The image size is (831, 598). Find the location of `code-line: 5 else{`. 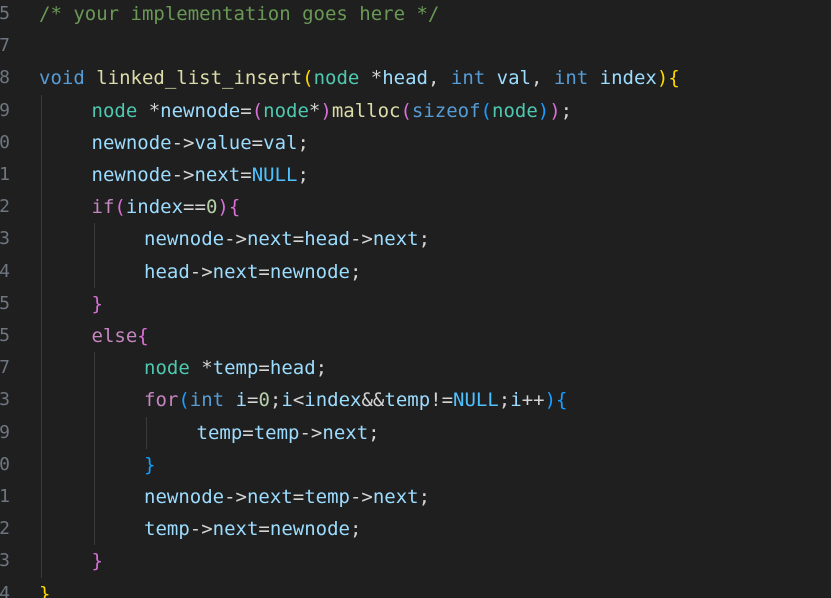

code-line: 5 else{ is located at coordinates (415, 336).